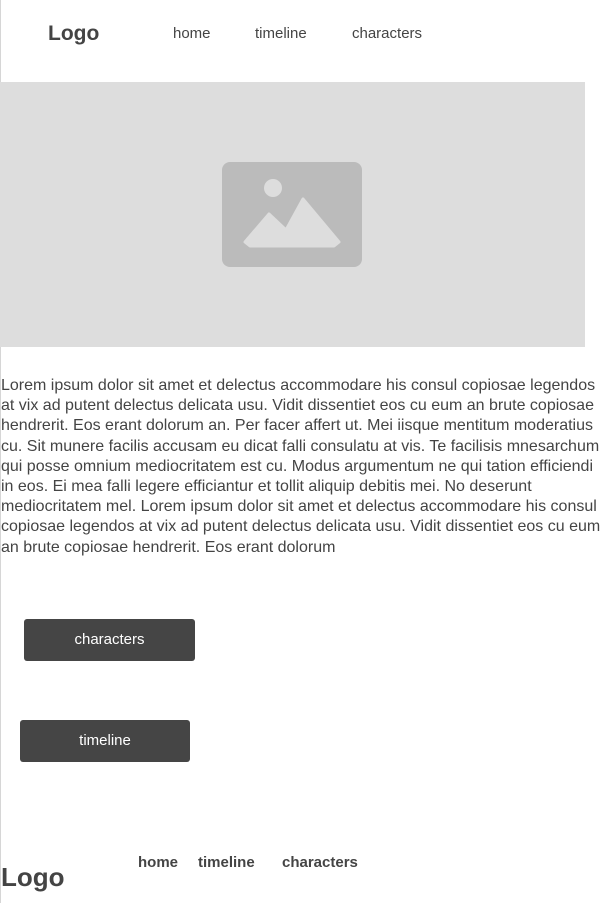  What do you see at coordinates (158, 863) in the screenshot?
I see `footer-link-home: home` at bounding box center [158, 863].